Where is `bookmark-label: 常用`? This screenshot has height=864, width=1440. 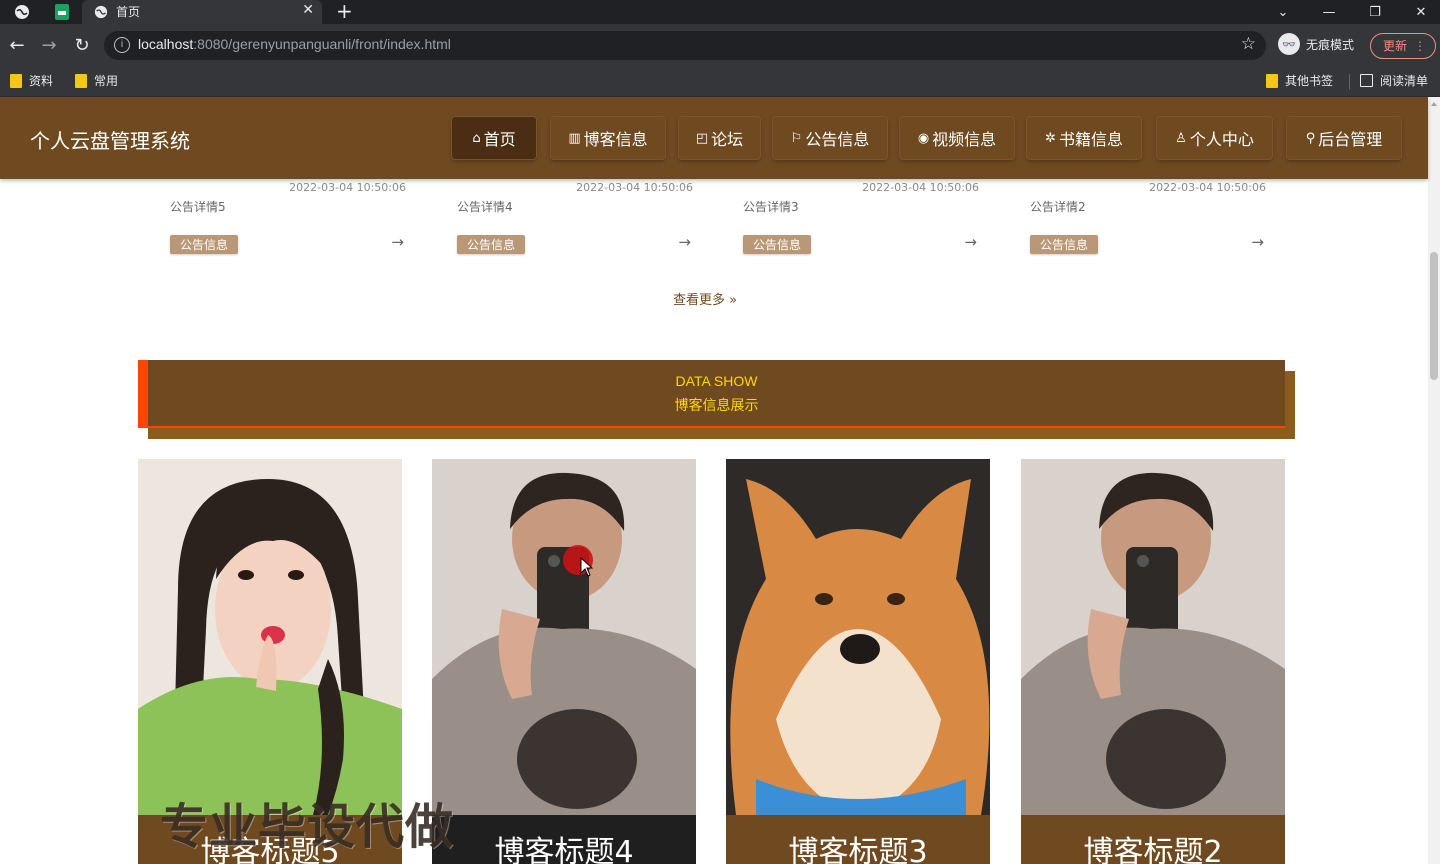
bookmark-label: 常用 is located at coordinates (106, 81).